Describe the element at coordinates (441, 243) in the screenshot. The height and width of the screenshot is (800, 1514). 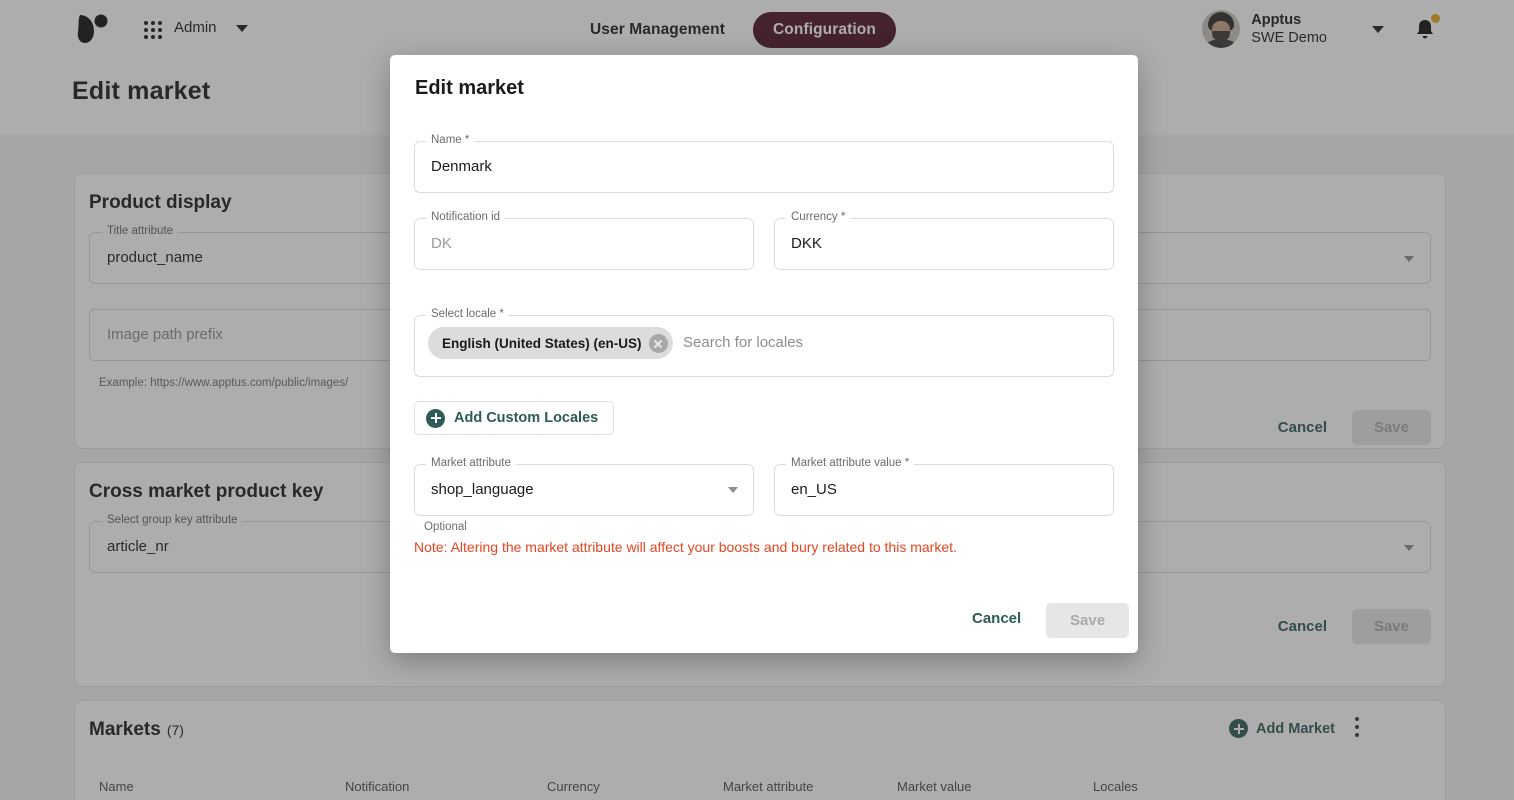
I see `notification-id-placeholder: DK` at that location.